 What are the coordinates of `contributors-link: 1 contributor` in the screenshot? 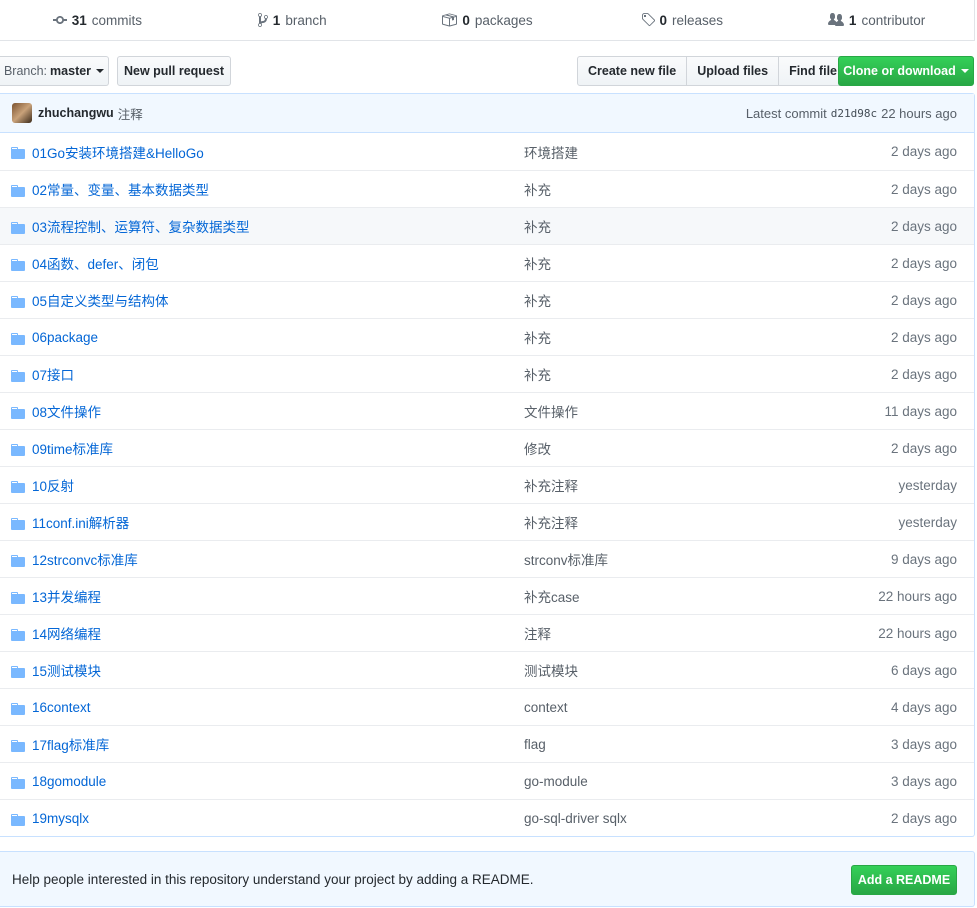 It's located at (876, 20).